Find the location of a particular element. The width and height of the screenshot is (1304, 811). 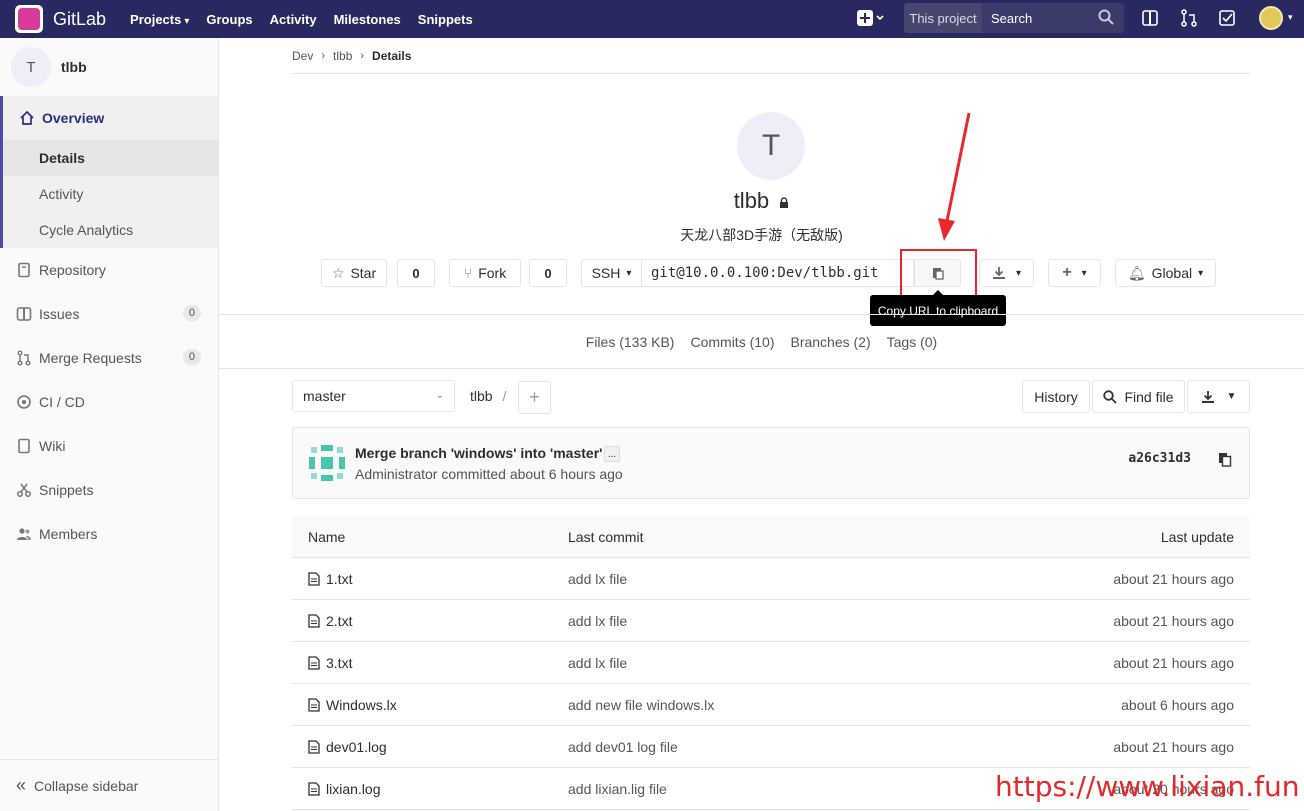

file-name: dev01.log is located at coordinates (356, 746).